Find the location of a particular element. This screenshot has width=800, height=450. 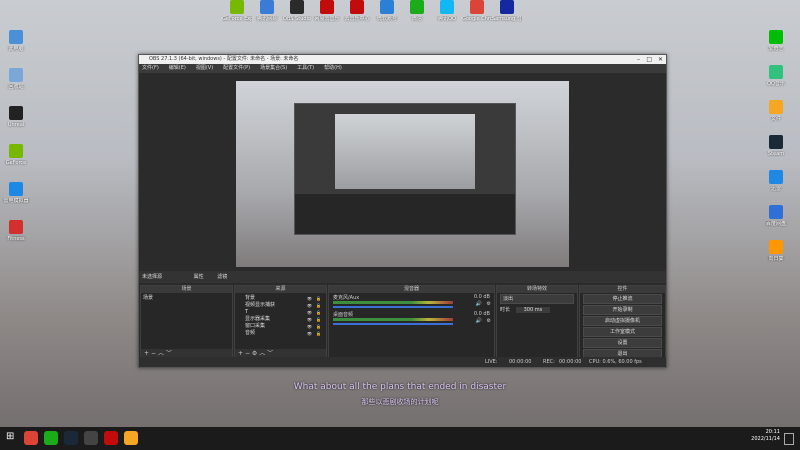

desktop-left-icon-icon is located at coordinates (16, 37).